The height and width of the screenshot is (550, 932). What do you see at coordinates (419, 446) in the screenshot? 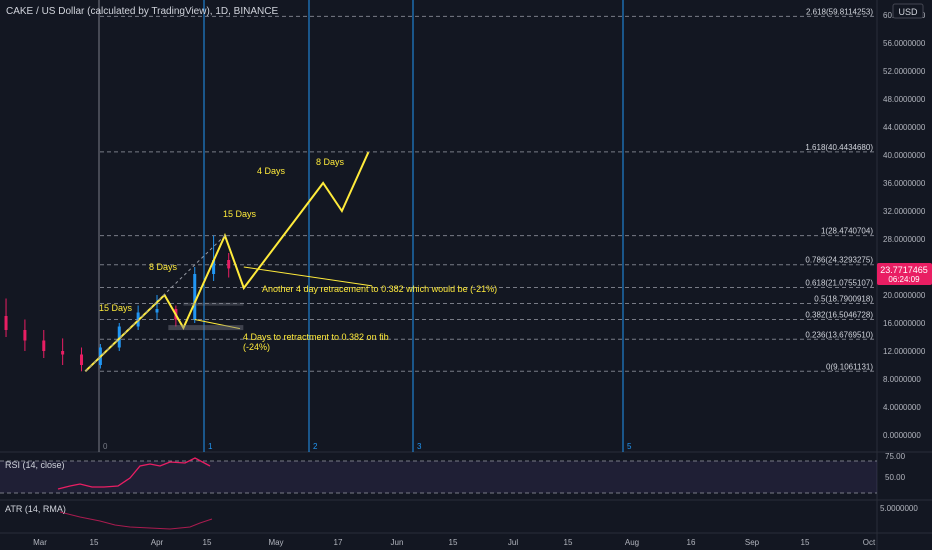
I see `cycle-label: 3` at bounding box center [419, 446].